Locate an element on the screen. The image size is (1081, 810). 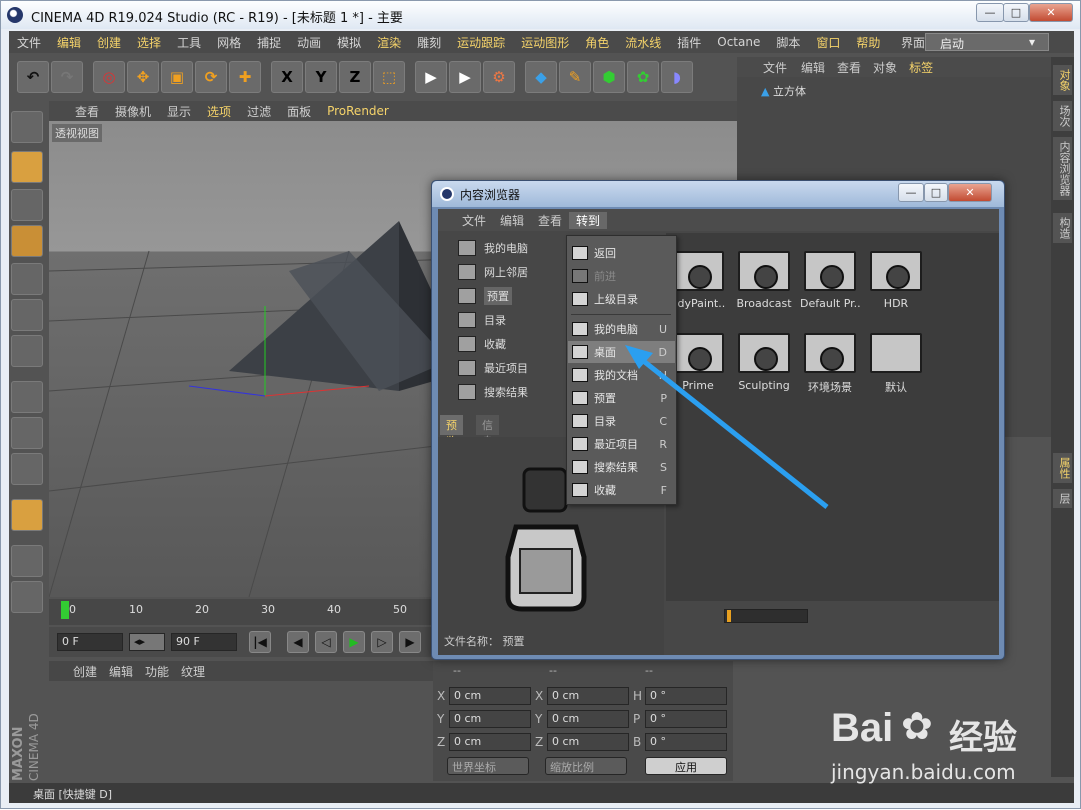
coordinate-system-icon: ⬚ is located at coordinates (389, 77).